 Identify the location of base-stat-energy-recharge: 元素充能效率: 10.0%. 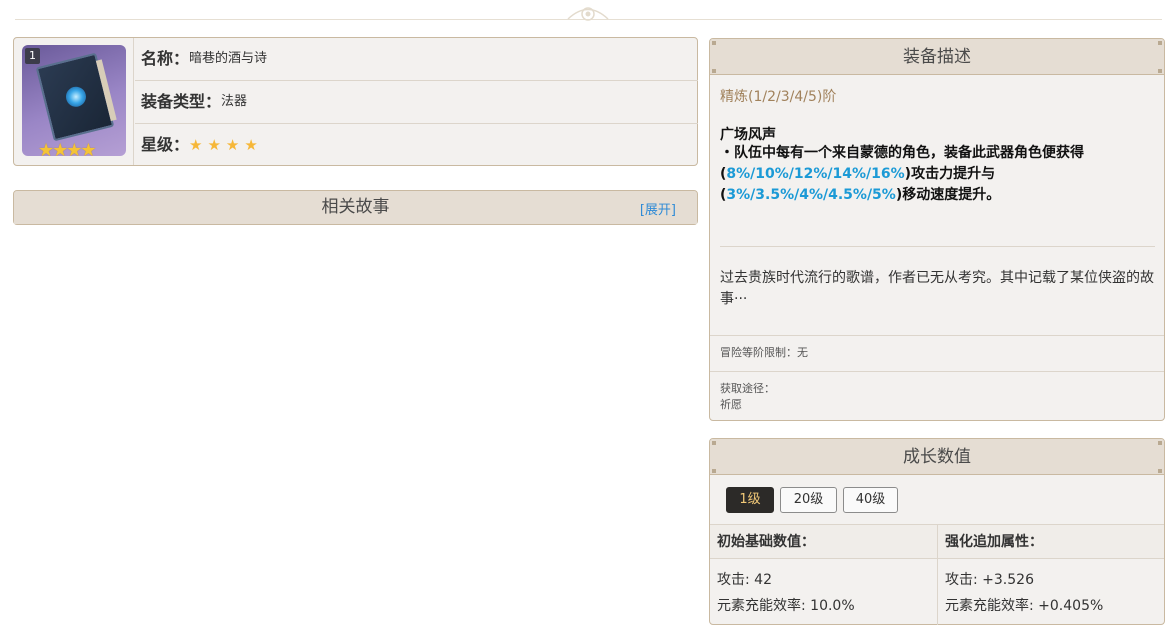
(786, 606).